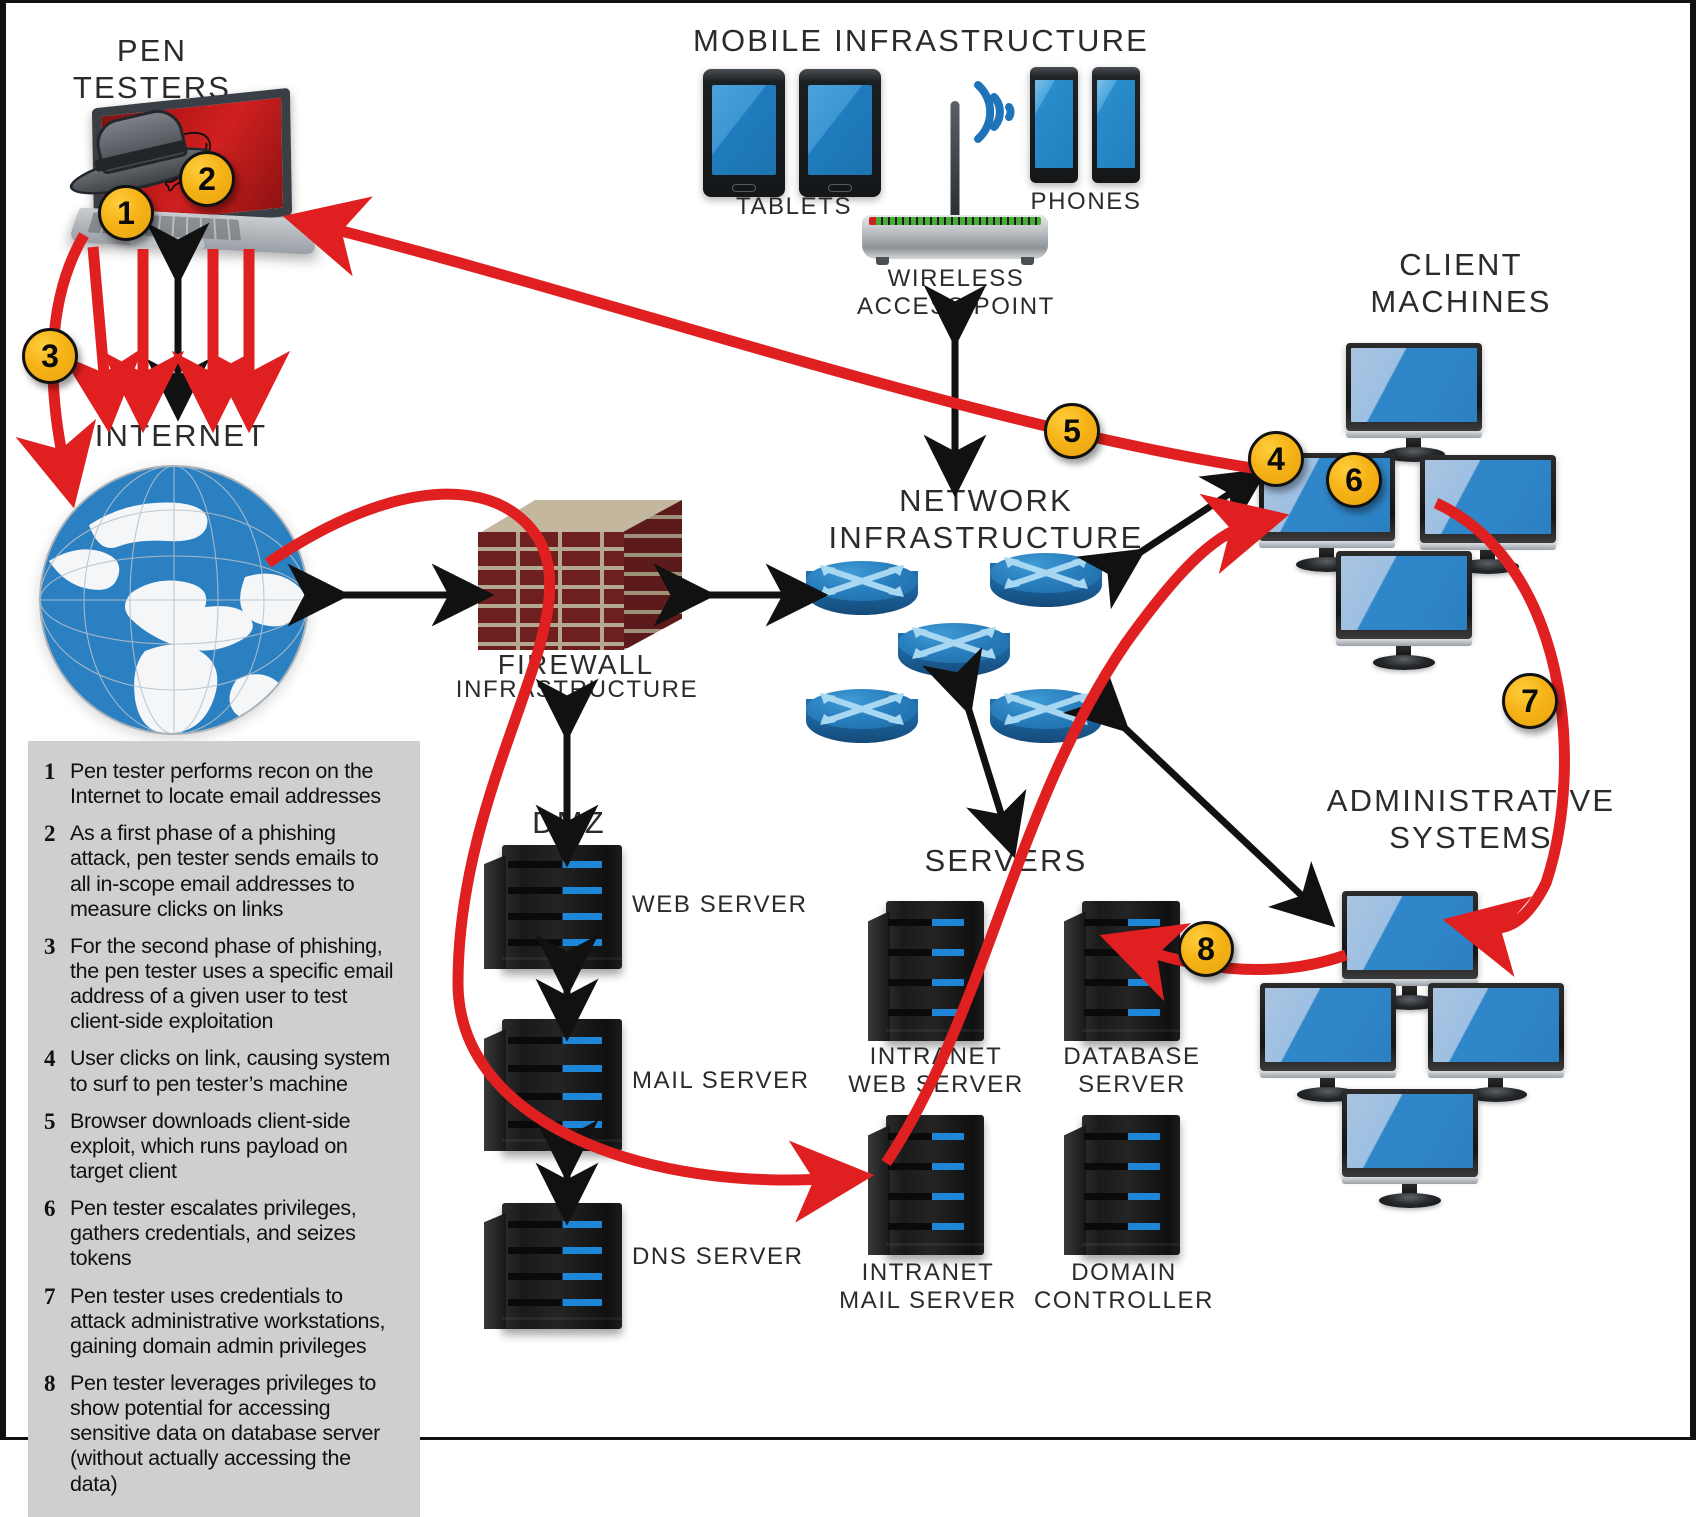  What do you see at coordinates (207, 179) in the screenshot?
I see `step-badge-2: 2` at bounding box center [207, 179].